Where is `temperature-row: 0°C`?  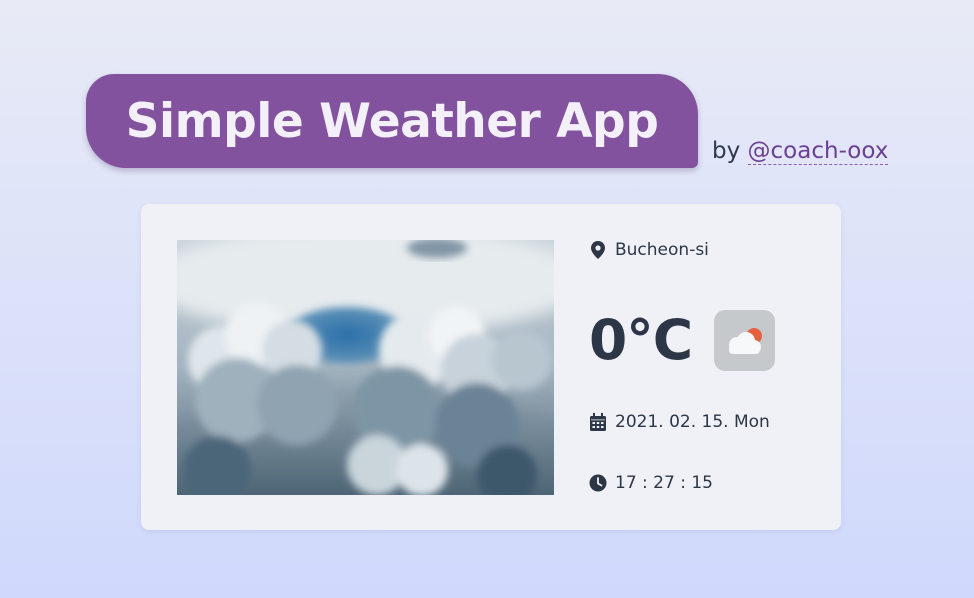 temperature-row: 0°C is located at coordinates (682, 340).